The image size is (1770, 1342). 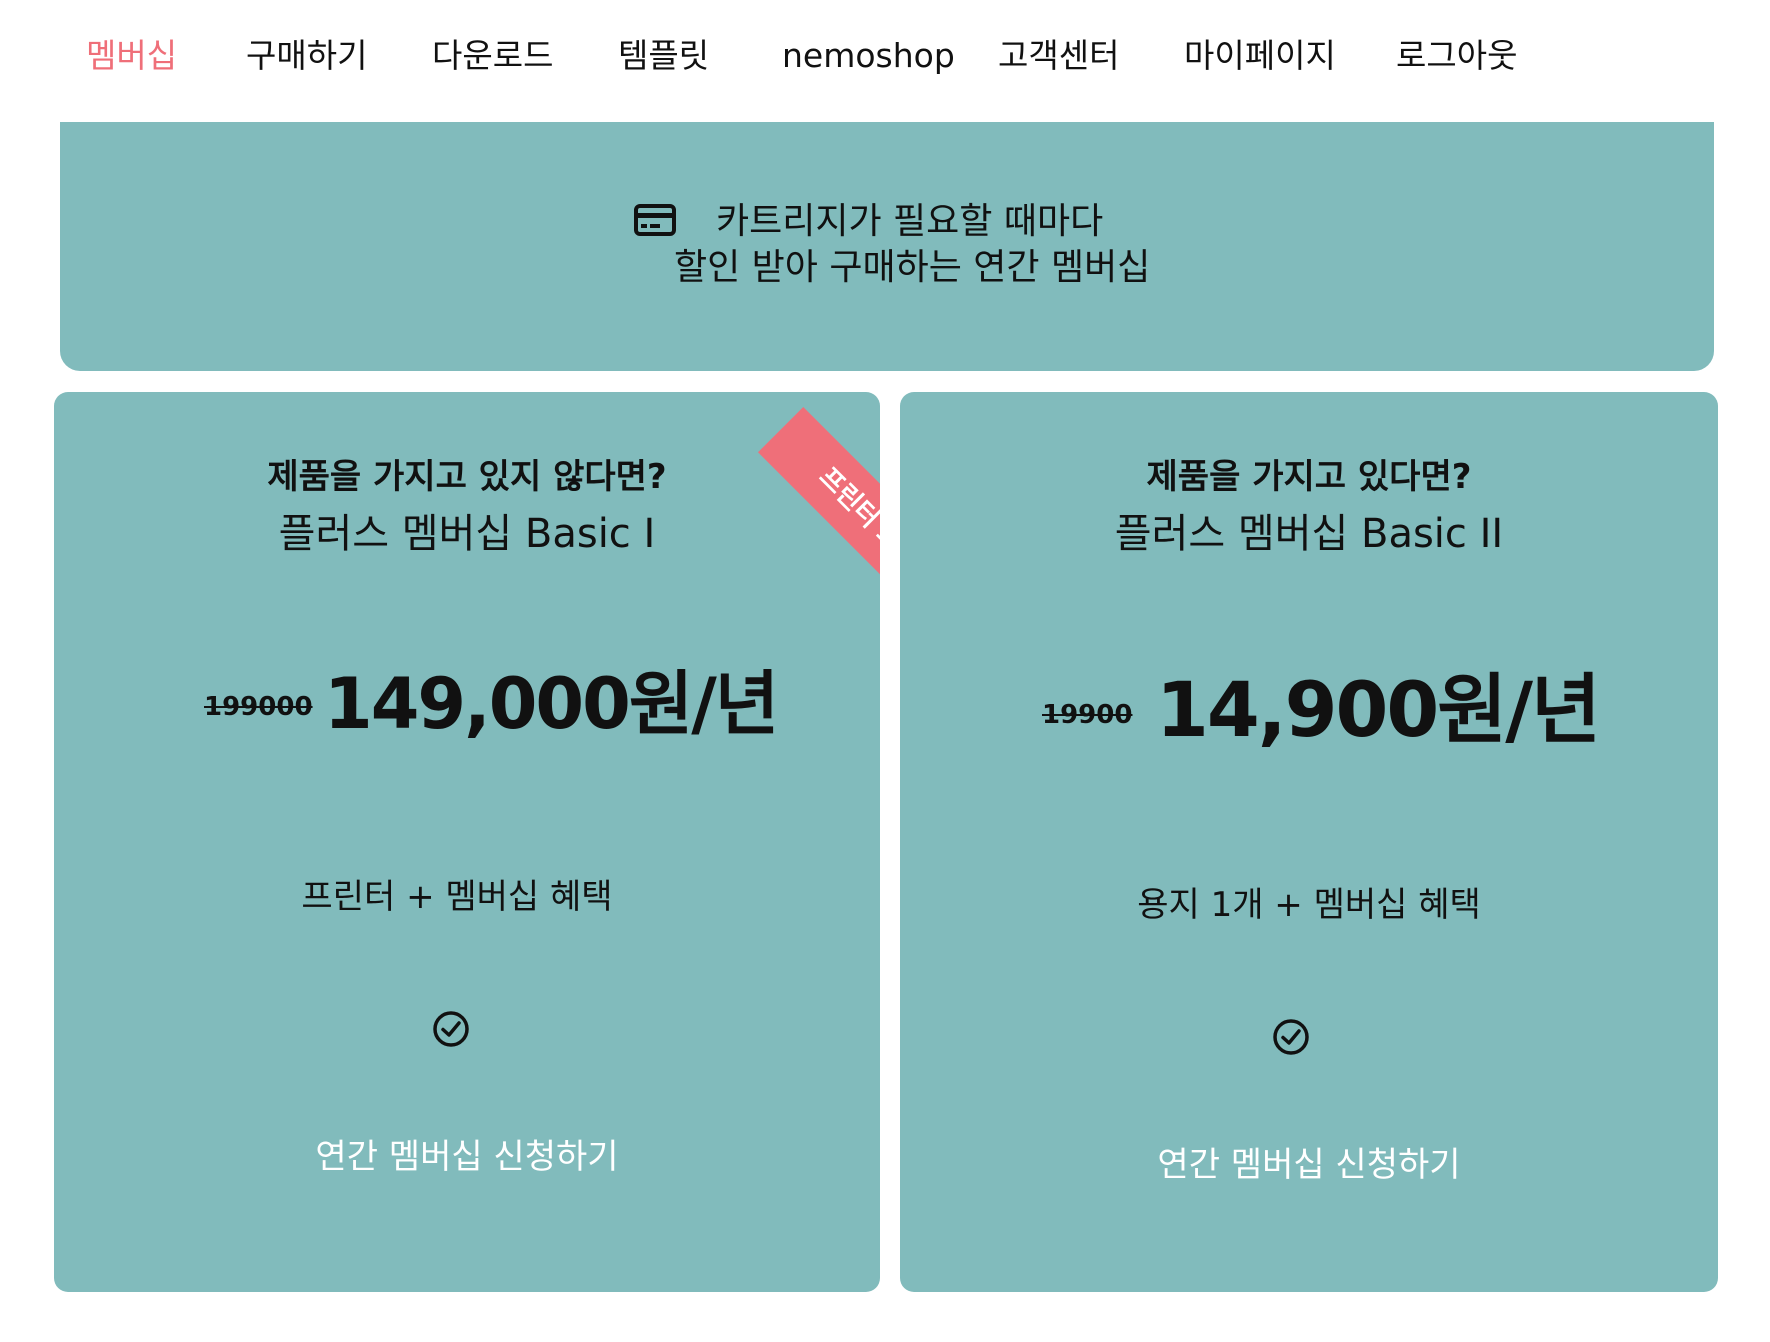 What do you see at coordinates (1456, 56) in the screenshot?
I see `nav-item-logout: 로그아웃` at bounding box center [1456, 56].